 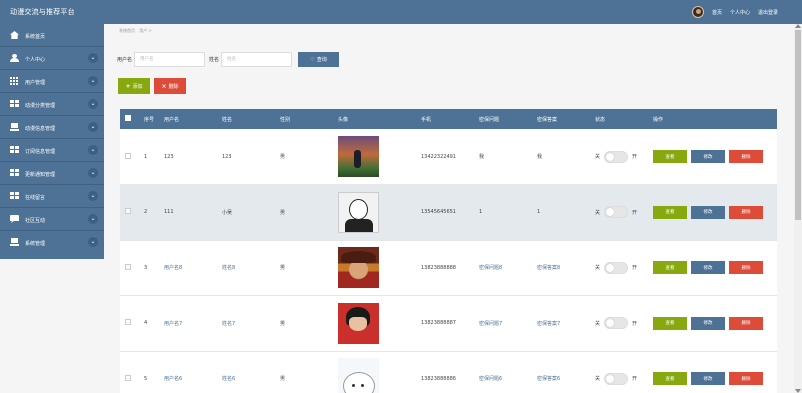 I want to click on cell-question: 密保问题8, so click(x=491, y=268).